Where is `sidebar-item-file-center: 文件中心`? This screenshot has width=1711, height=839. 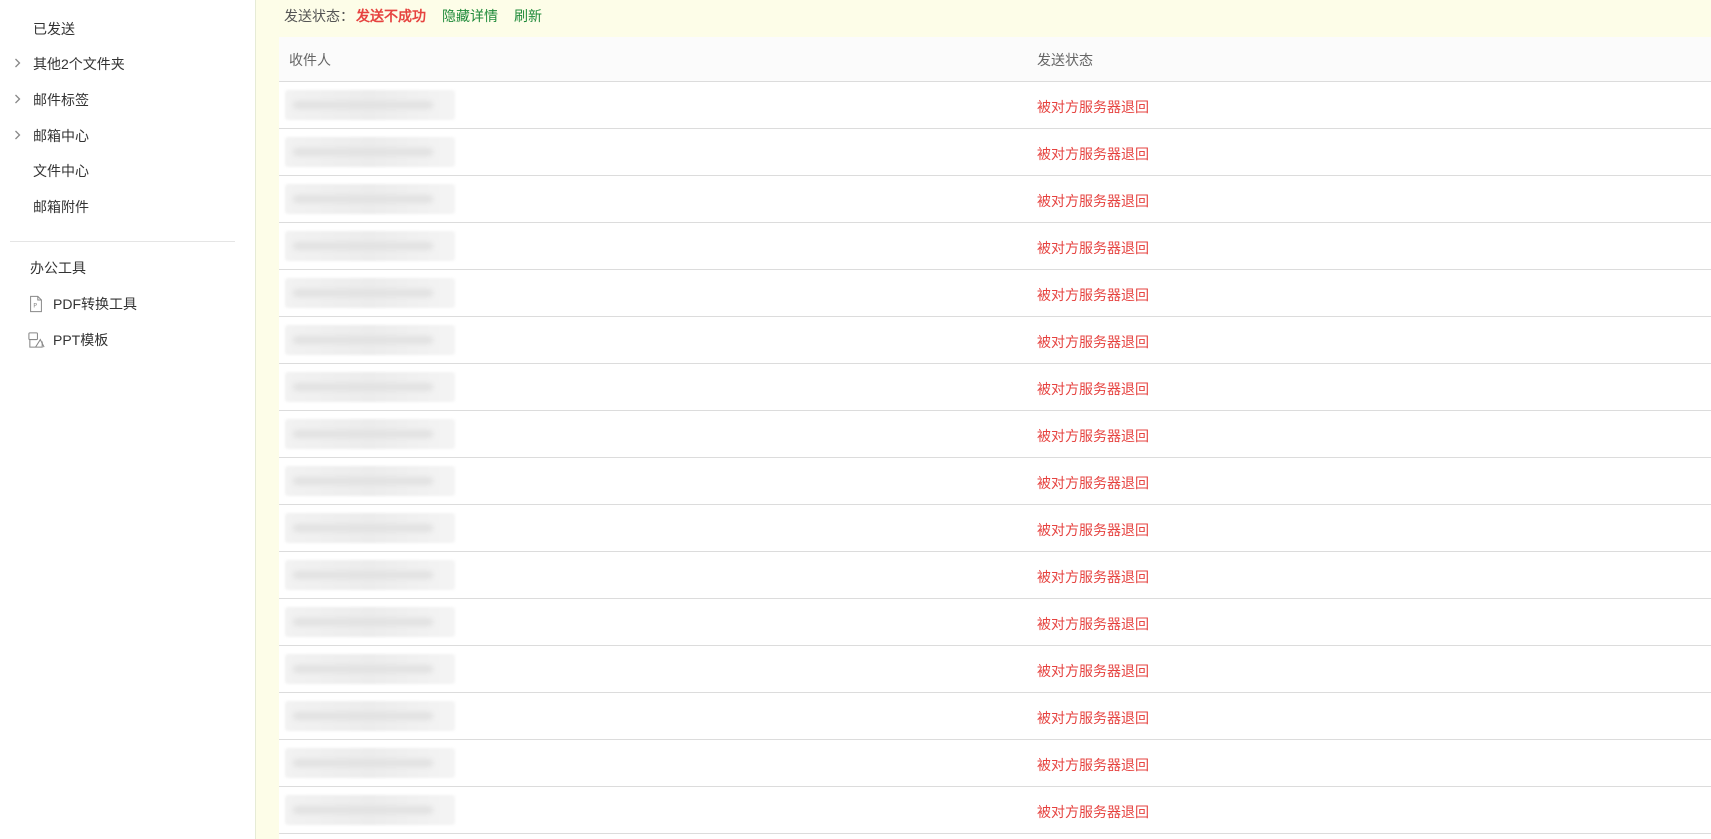 sidebar-item-file-center: 文件中心 is located at coordinates (127, 171).